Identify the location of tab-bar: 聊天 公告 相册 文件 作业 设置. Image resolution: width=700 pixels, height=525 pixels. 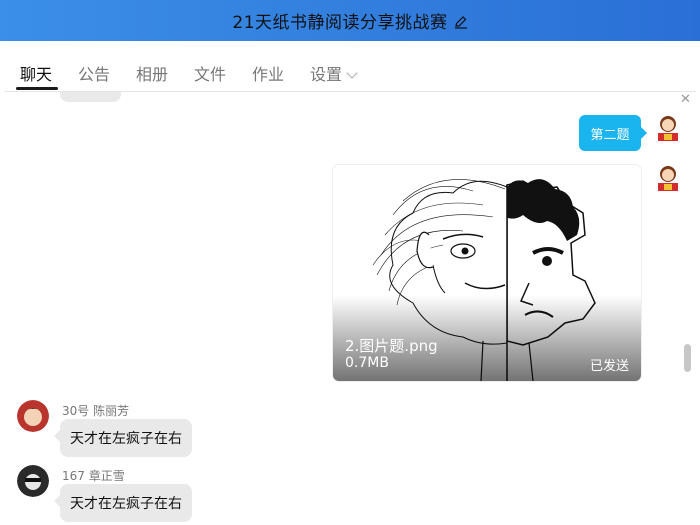
(350, 66).